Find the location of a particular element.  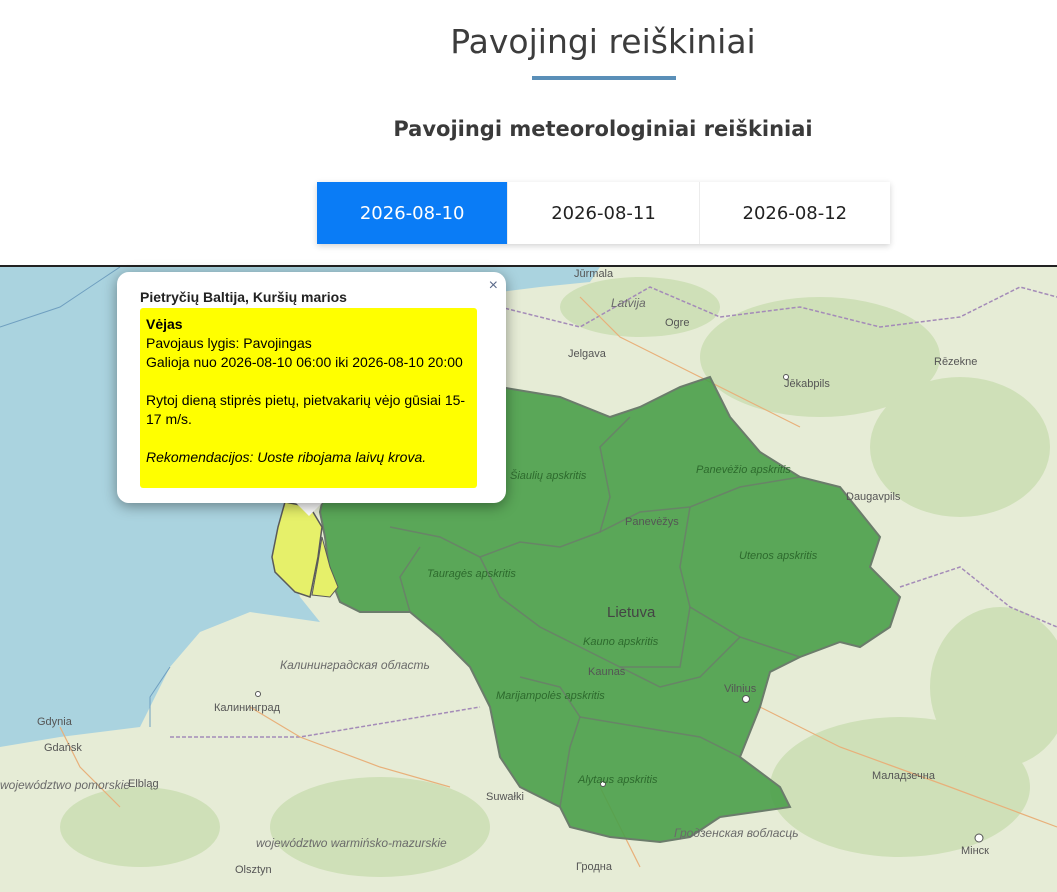

region-label: Kauno apskritis is located at coordinates (621, 642).